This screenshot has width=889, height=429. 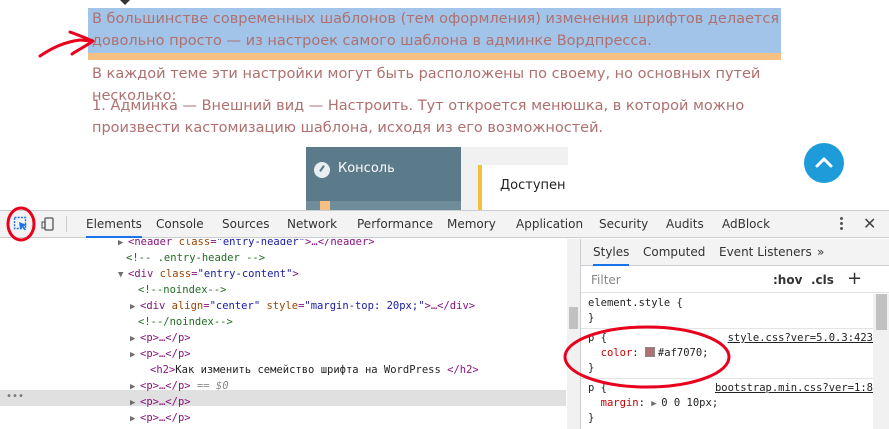 I want to click on dom-comment: <!--/noindex-->, so click(x=185, y=322).